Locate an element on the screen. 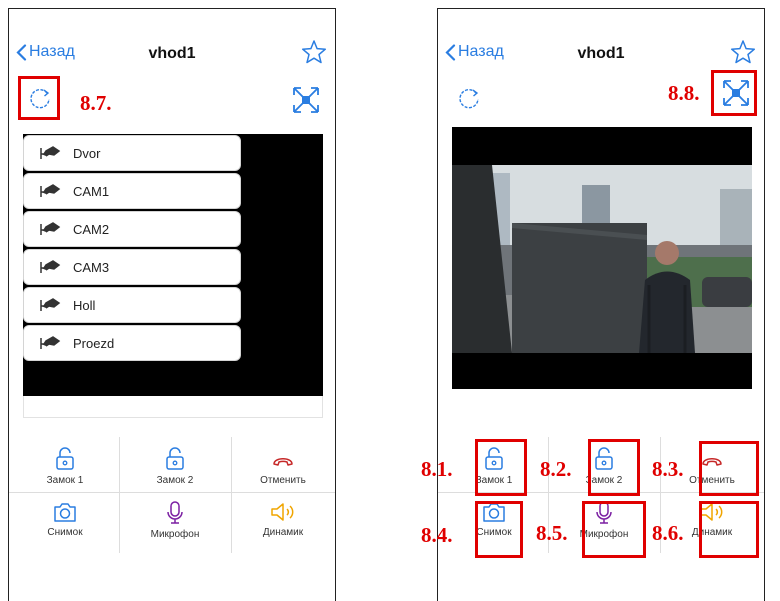 The height and width of the screenshot is (601, 780). camera-list-item: Proezd is located at coordinates (132, 343).